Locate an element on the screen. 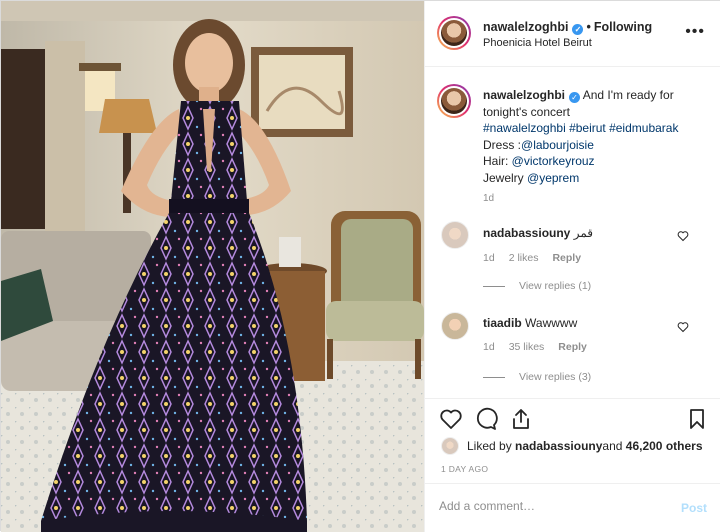  liker-username: nadabassiouny is located at coordinates (558, 446).